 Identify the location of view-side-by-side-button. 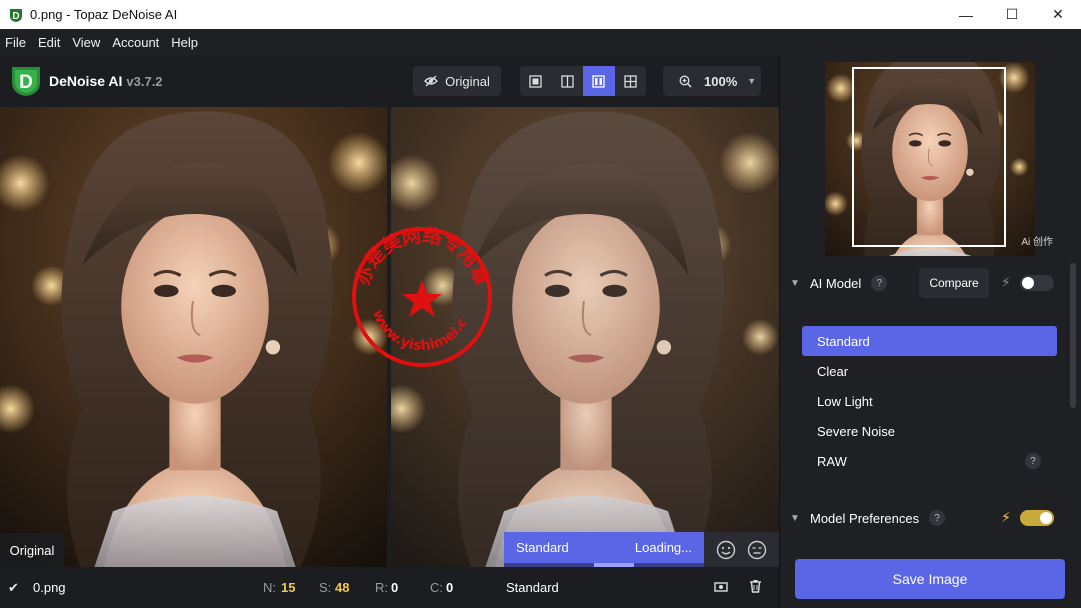
(599, 81).